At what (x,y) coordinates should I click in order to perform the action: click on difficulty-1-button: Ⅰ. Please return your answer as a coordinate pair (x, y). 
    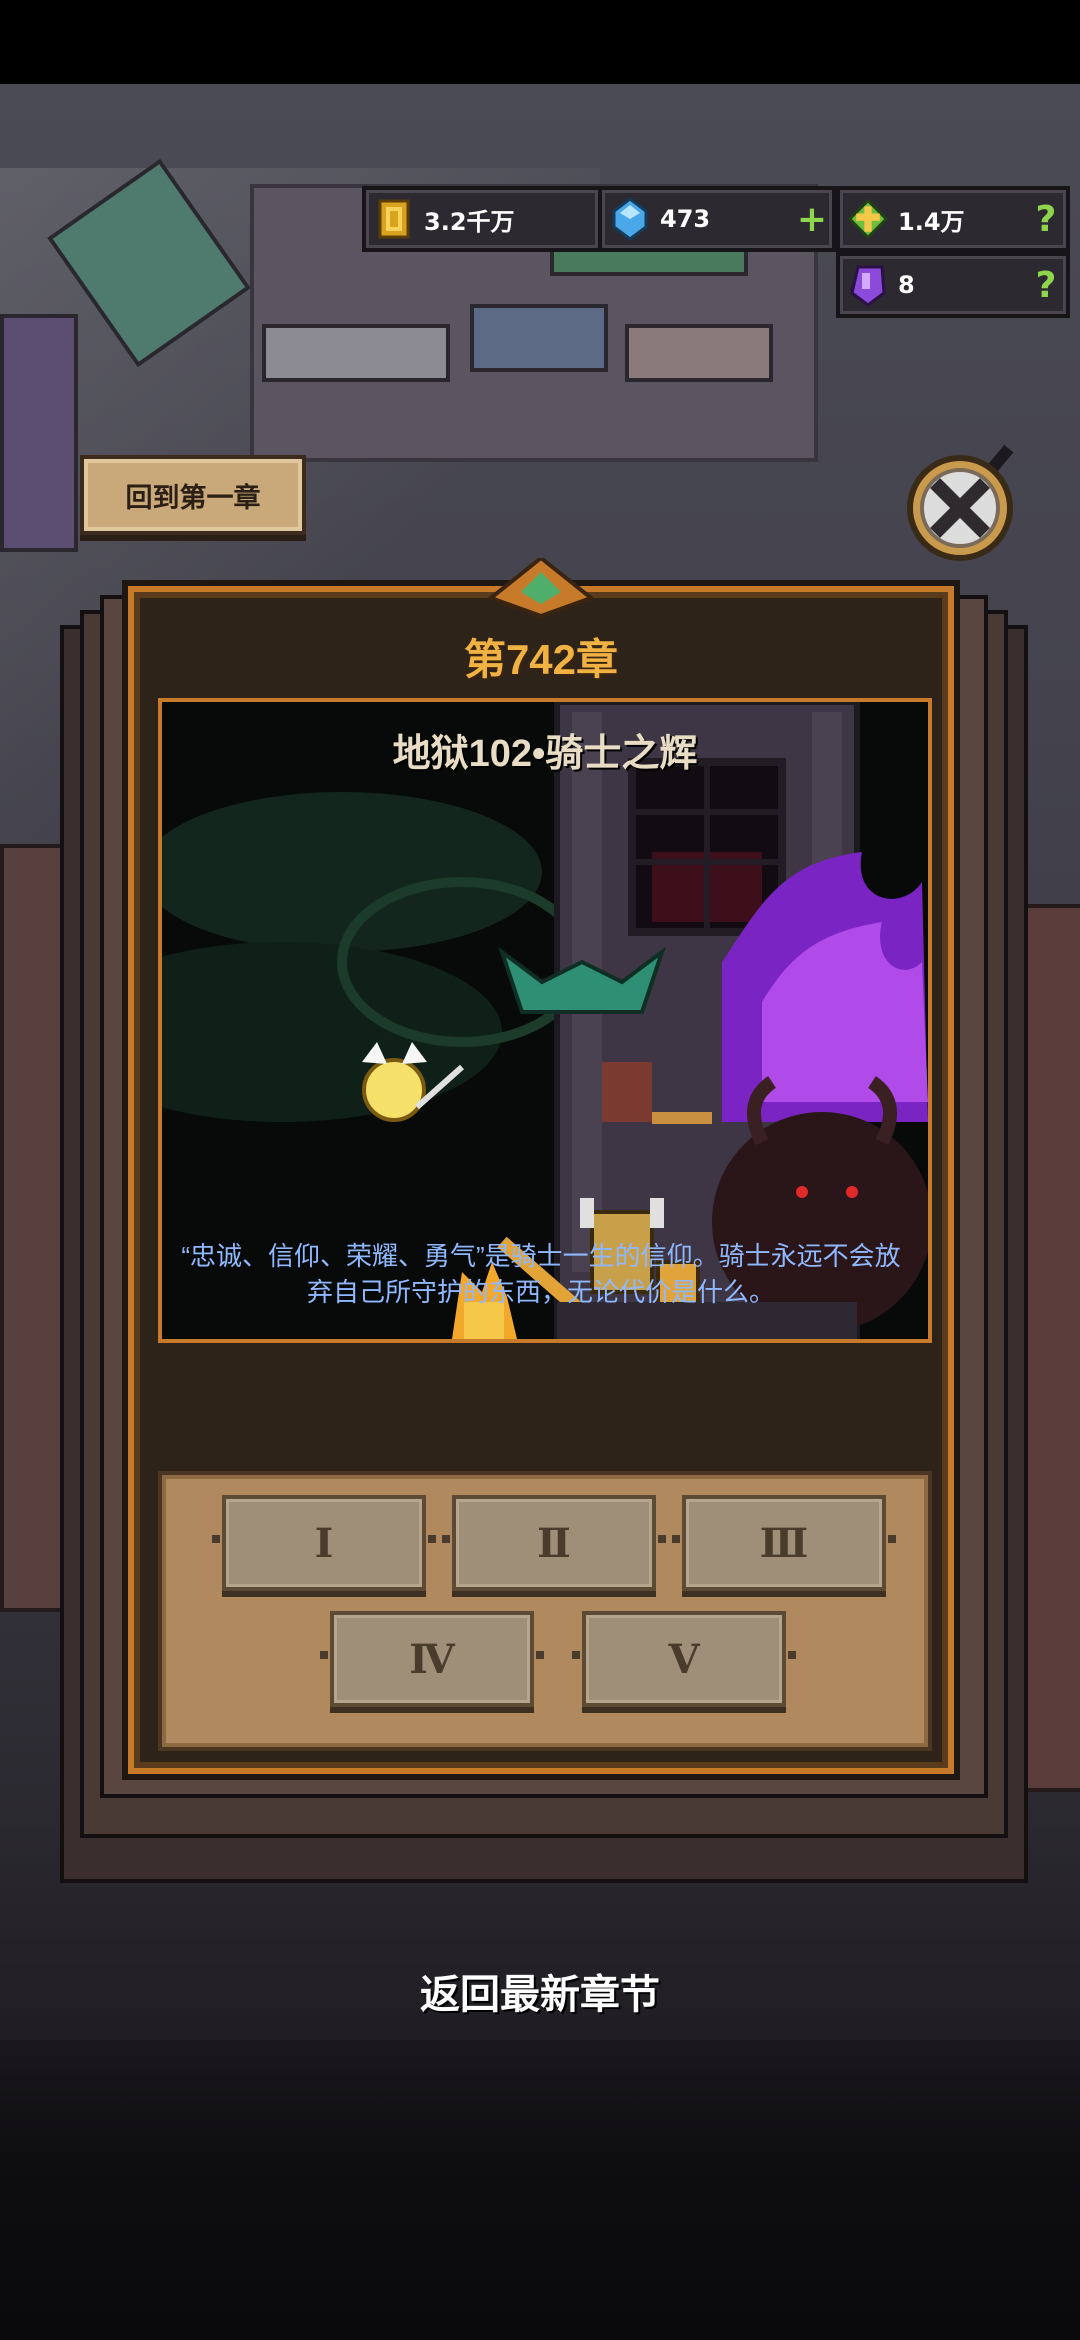
    Looking at the image, I should click on (324, 1543).